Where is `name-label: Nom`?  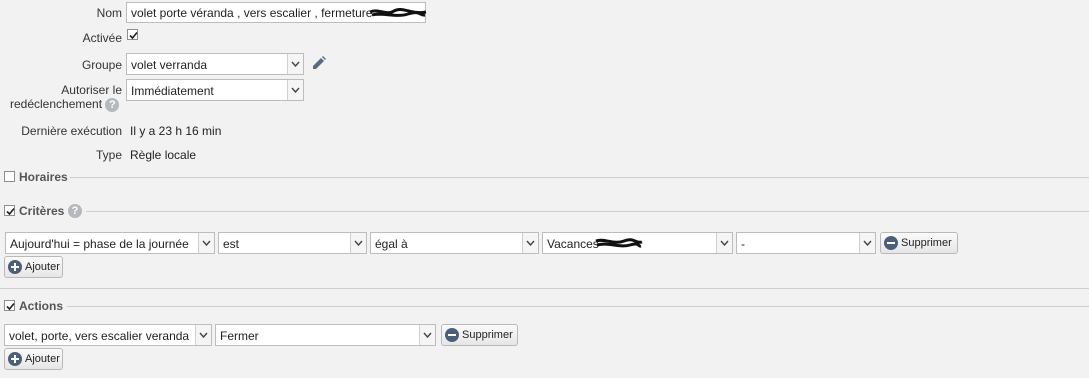 name-label: Nom is located at coordinates (109, 13).